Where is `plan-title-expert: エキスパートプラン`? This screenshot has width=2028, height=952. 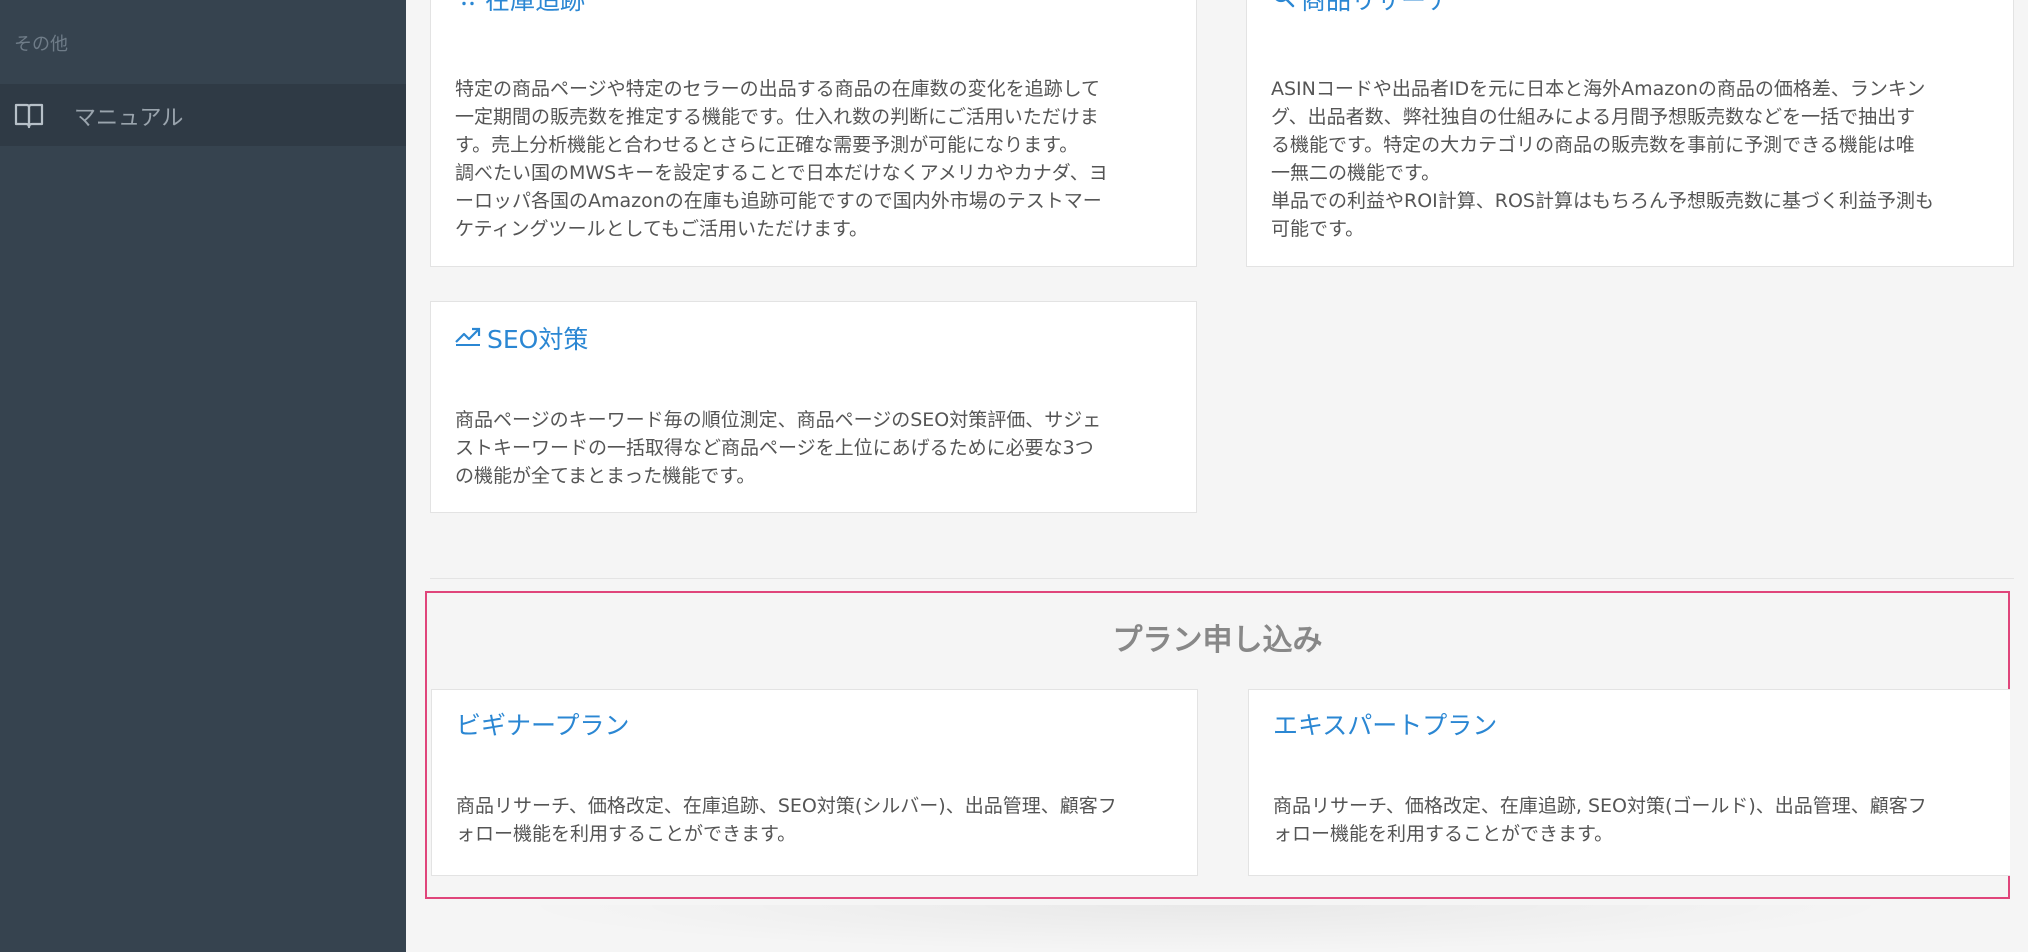 plan-title-expert: エキスパートプラン is located at coordinates (1385, 724).